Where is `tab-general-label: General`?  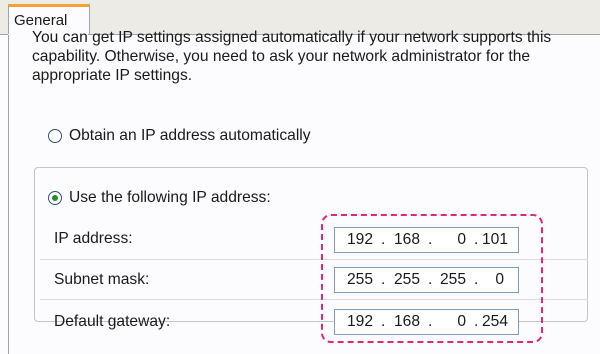 tab-general-label: General is located at coordinates (41, 20).